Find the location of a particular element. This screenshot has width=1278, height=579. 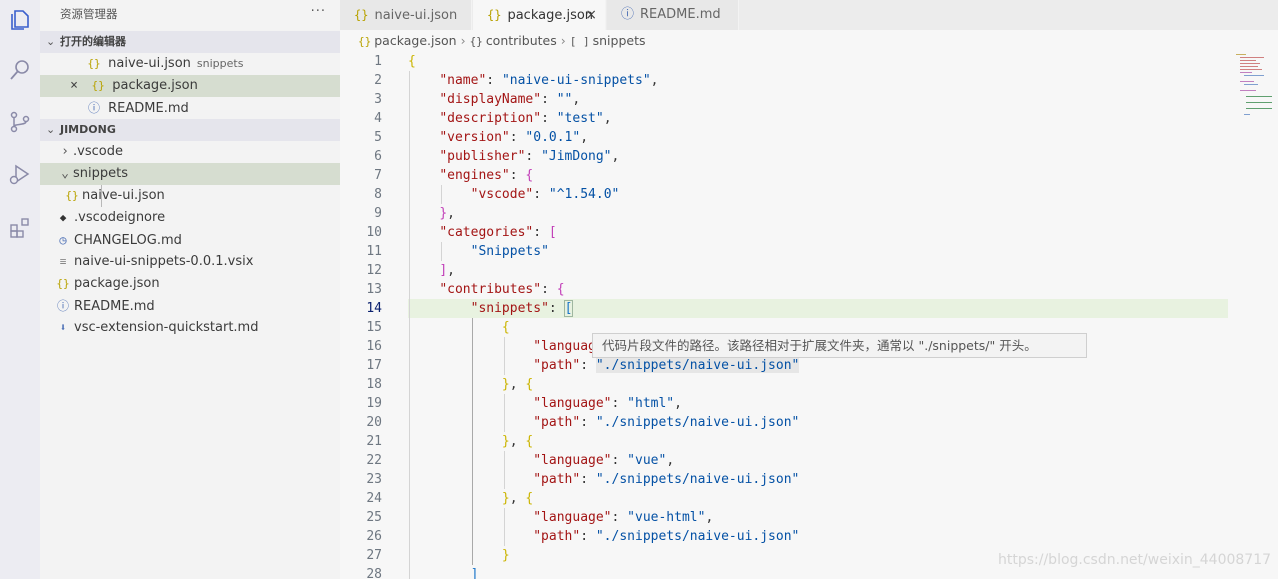

open-editors-header: ⌄ 打开的编辑器 is located at coordinates (190, 42).